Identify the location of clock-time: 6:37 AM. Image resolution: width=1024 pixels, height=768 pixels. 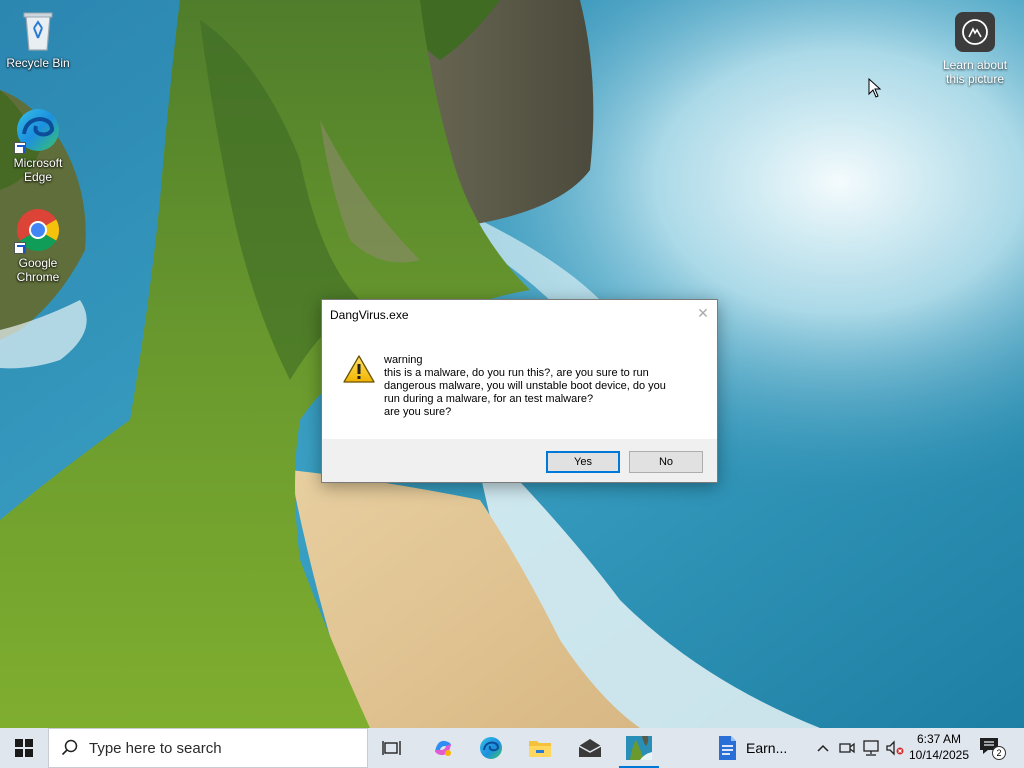
(939, 739).